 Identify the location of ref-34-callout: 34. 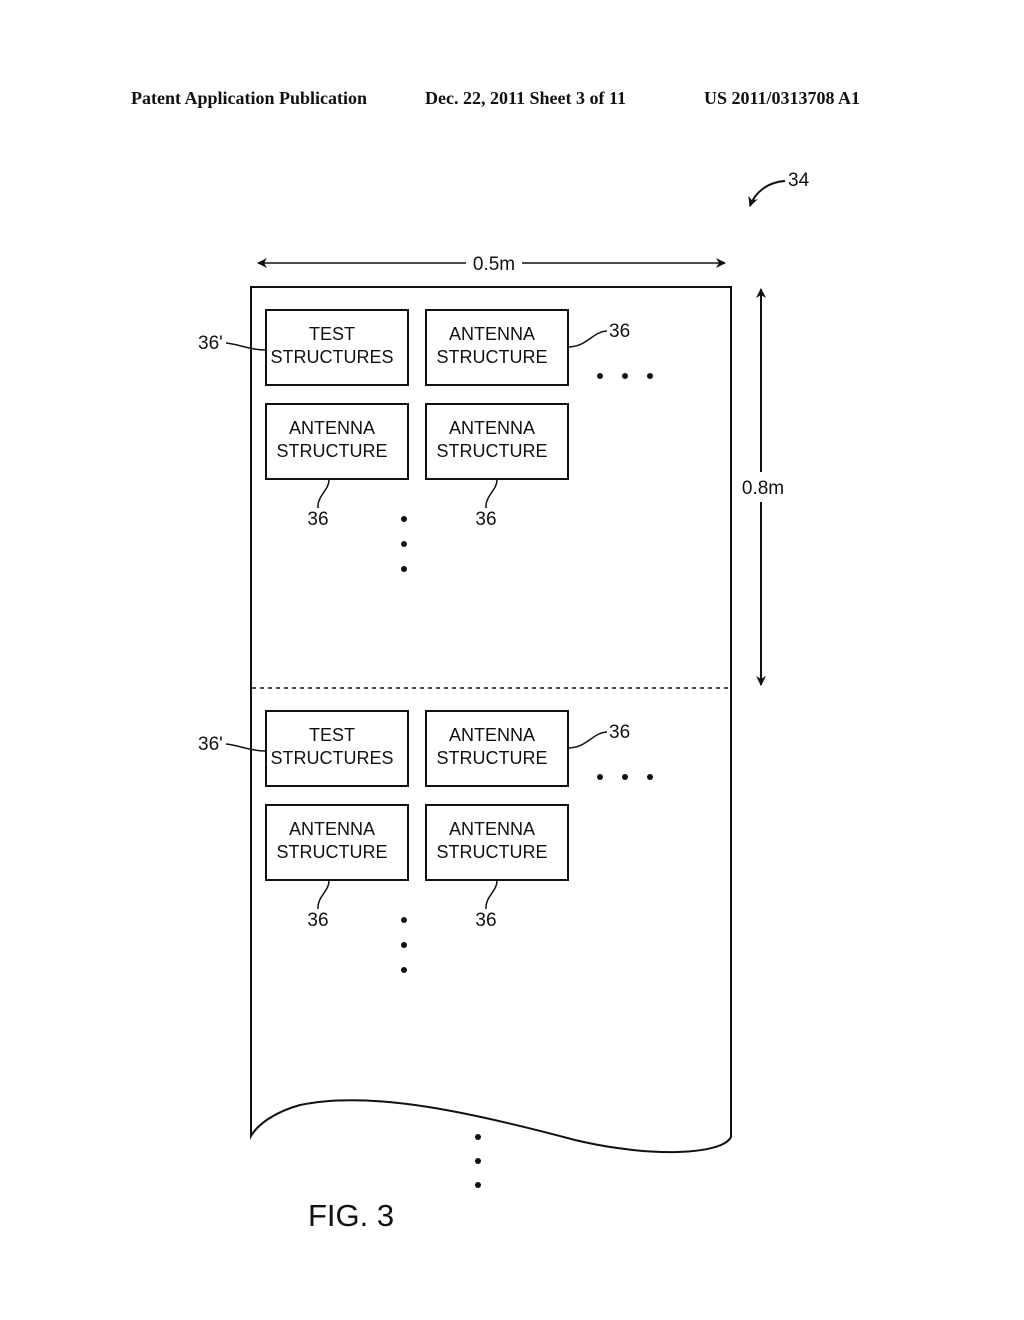
(779, 188).